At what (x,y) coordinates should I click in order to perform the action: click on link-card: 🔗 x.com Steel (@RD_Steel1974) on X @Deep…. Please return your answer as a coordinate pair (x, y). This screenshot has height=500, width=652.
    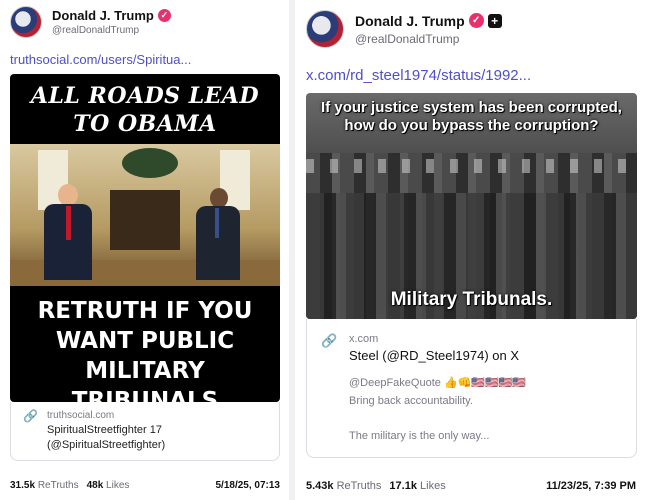
    Looking at the image, I should click on (471, 388).